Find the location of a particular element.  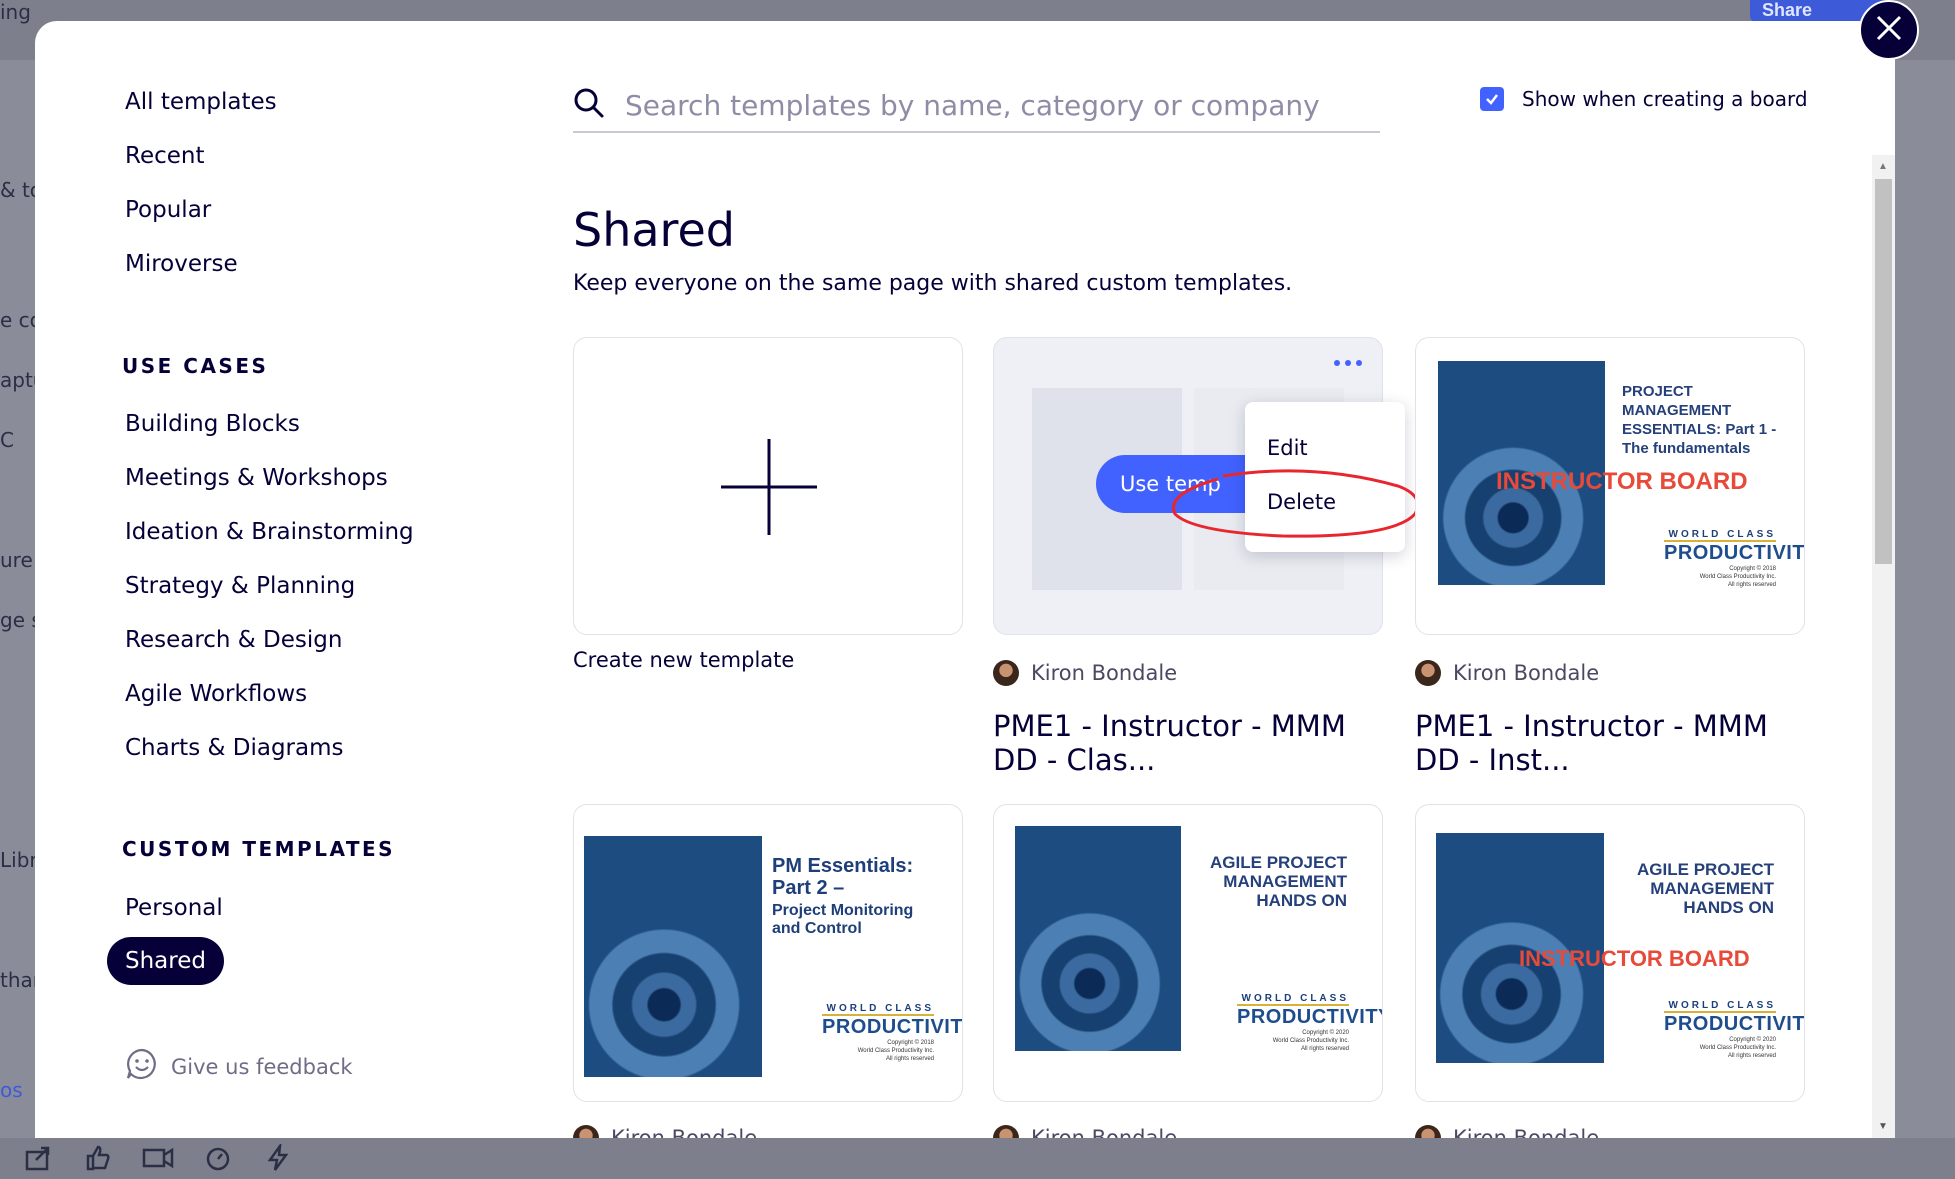

checkmark-icon is located at coordinates (1492, 99).